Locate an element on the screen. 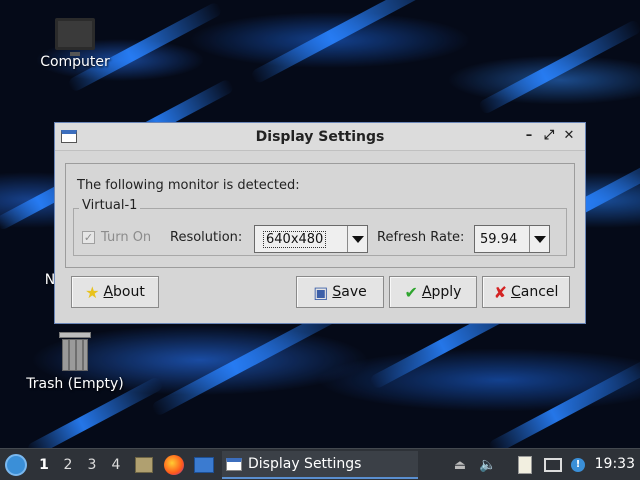 Image resolution: width=640 pixels, height=480 pixels. turn-on-checkbox: ✓ Turn On is located at coordinates (116, 237).